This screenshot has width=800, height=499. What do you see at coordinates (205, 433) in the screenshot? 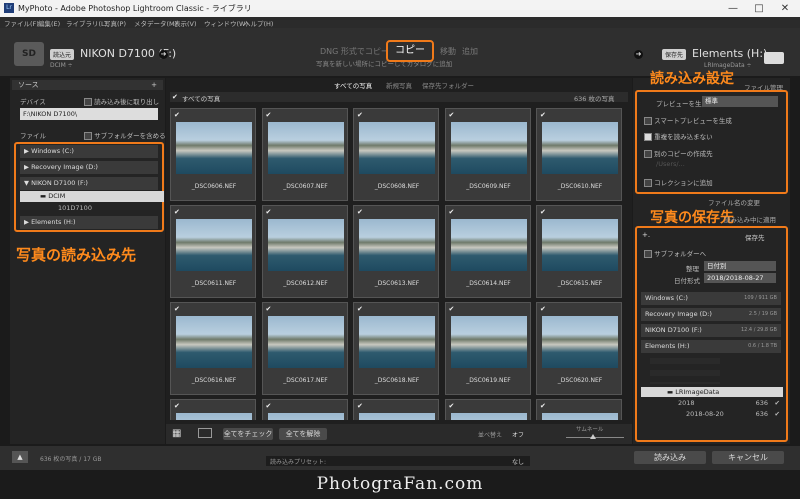
I see `loupe-view-icon` at bounding box center [205, 433].